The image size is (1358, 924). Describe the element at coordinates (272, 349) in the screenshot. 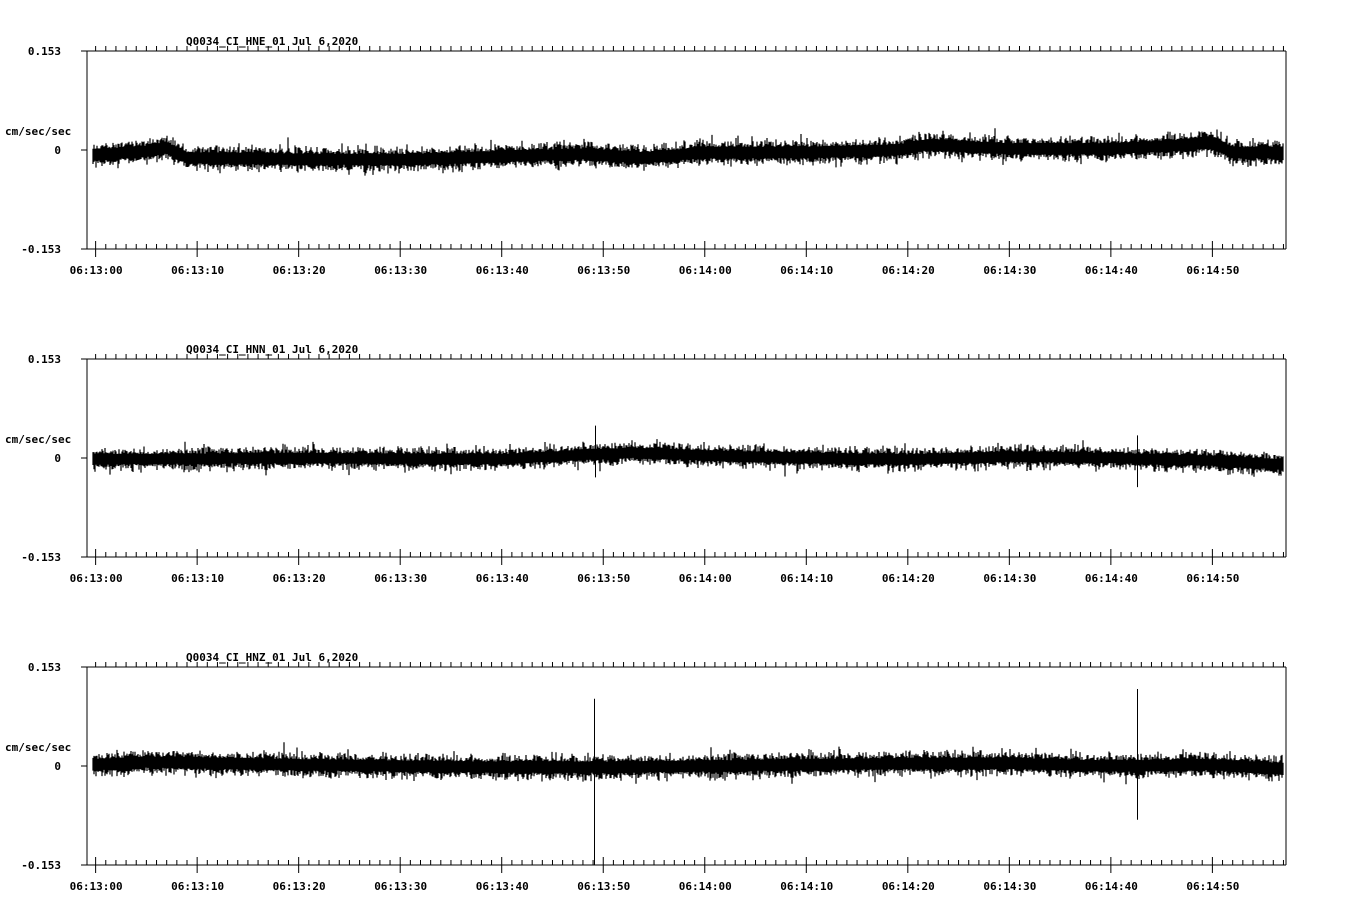

I see `panel-title: Q0034_CI_HNN_01 Jul 6,2020` at that location.